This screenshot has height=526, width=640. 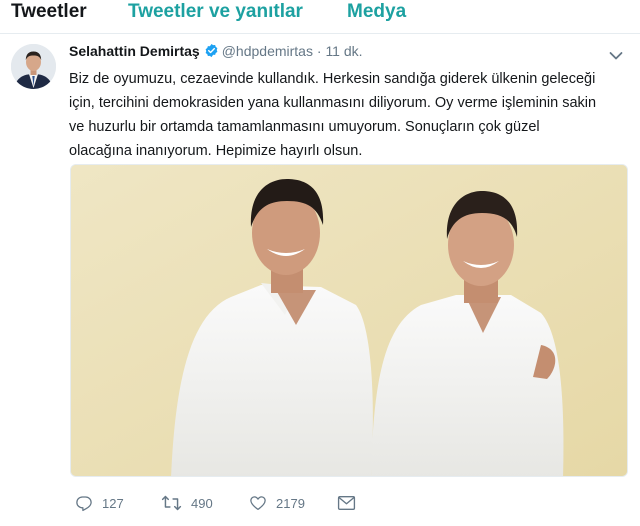 I want to click on retweet-button: 490, so click(x=187, y=503).